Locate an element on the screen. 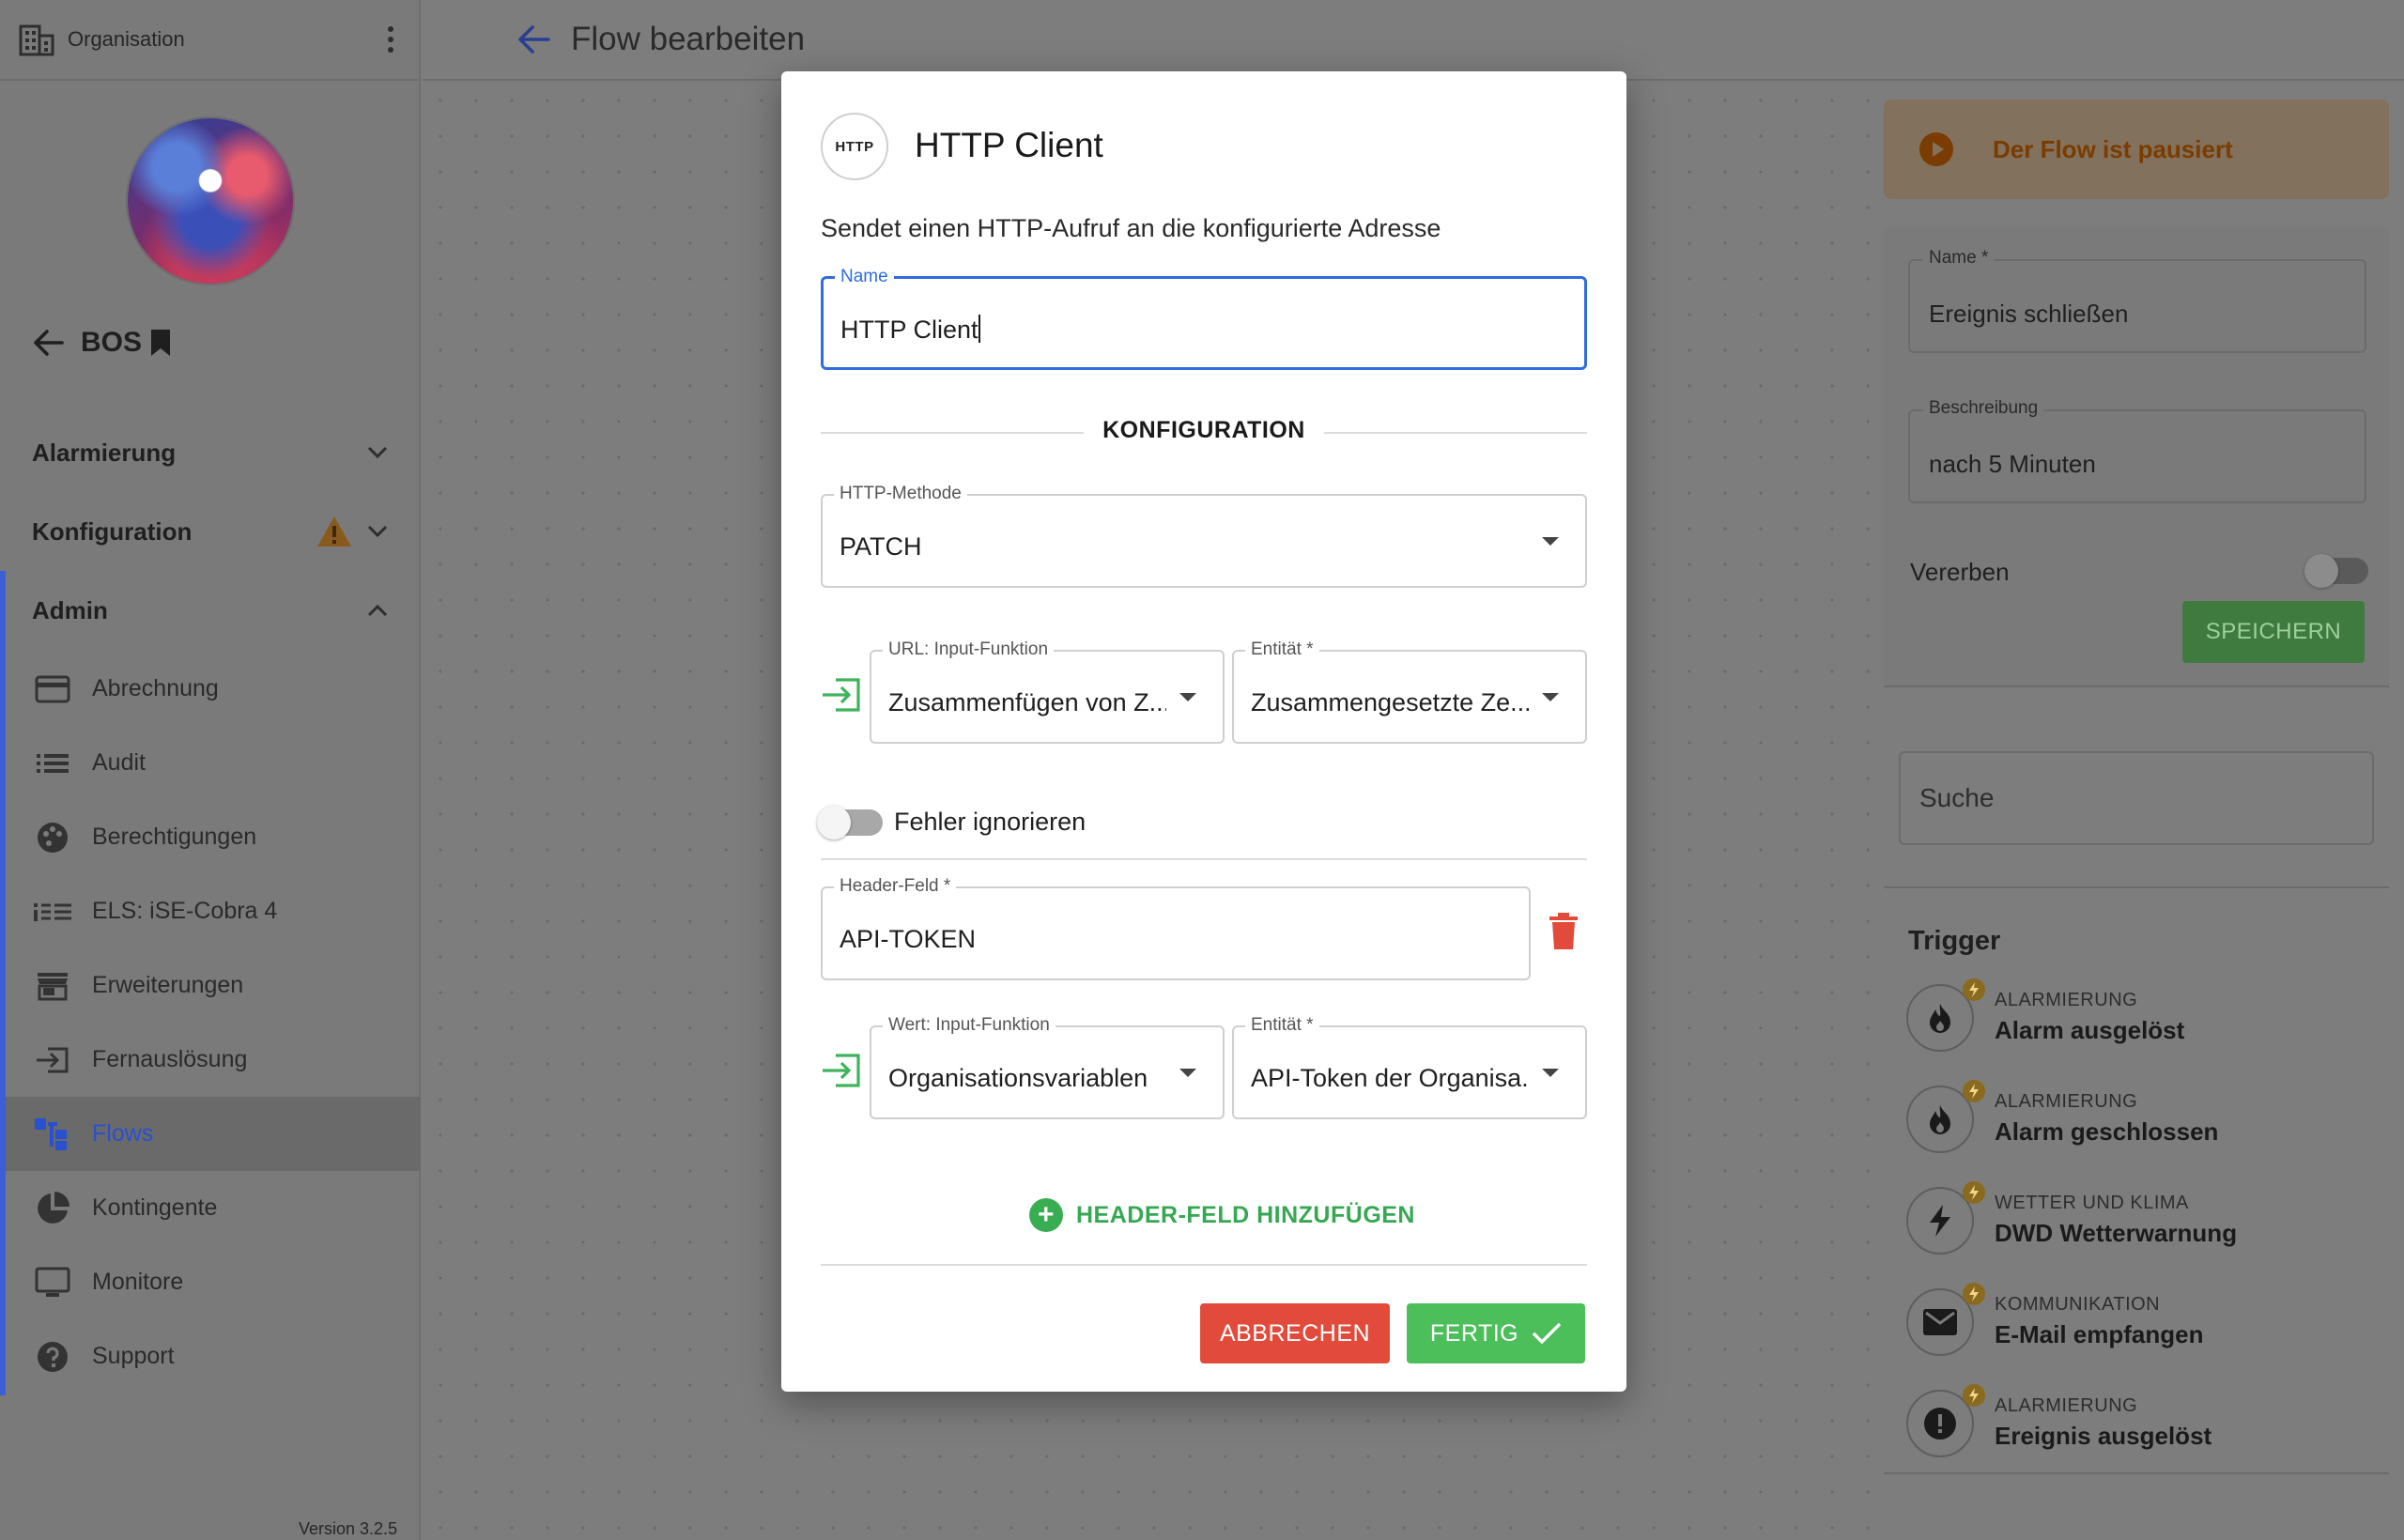  trigger-item: ALARMIERUNG Ereignis ausgelöst is located at coordinates (2141, 1424).